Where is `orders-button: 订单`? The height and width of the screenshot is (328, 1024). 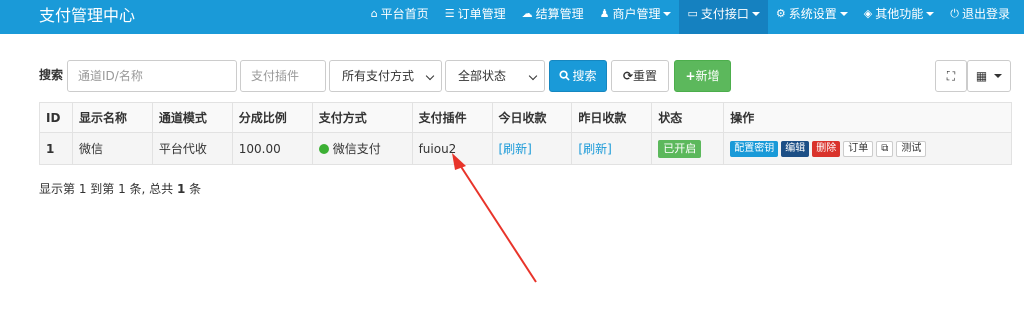 orders-button: 订单 is located at coordinates (858, 148).